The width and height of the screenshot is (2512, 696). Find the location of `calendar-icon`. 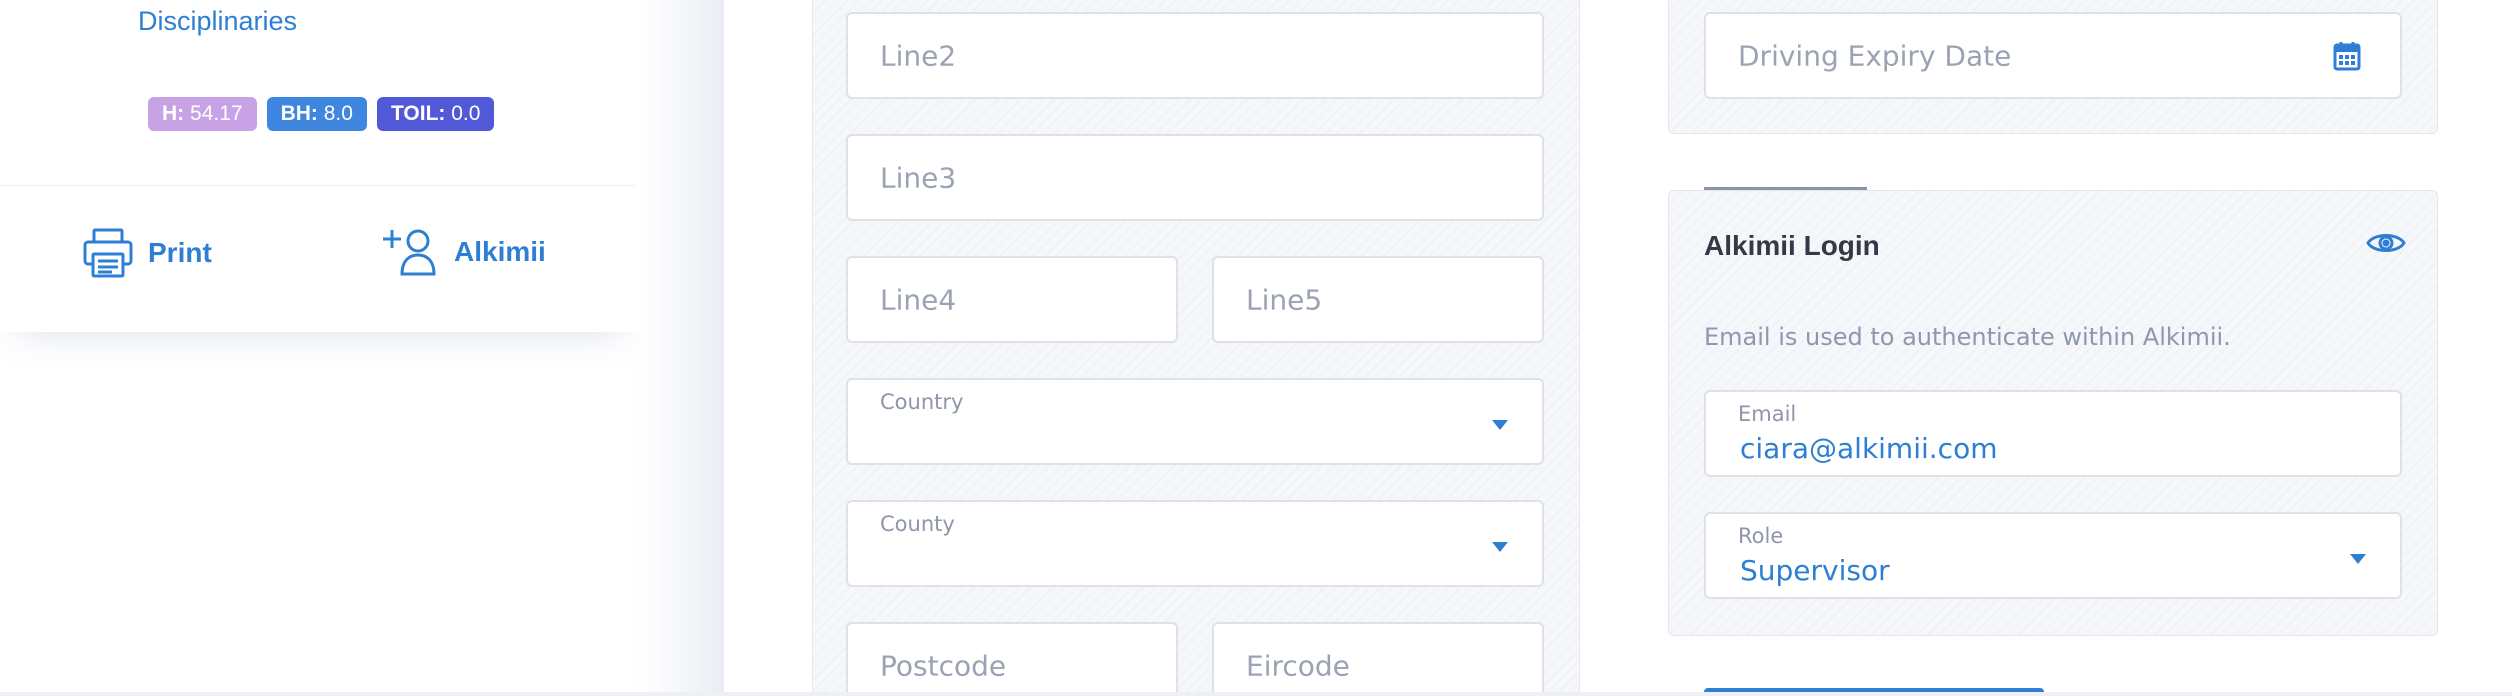

calendar-icon is located at coordinates (2347, 58).